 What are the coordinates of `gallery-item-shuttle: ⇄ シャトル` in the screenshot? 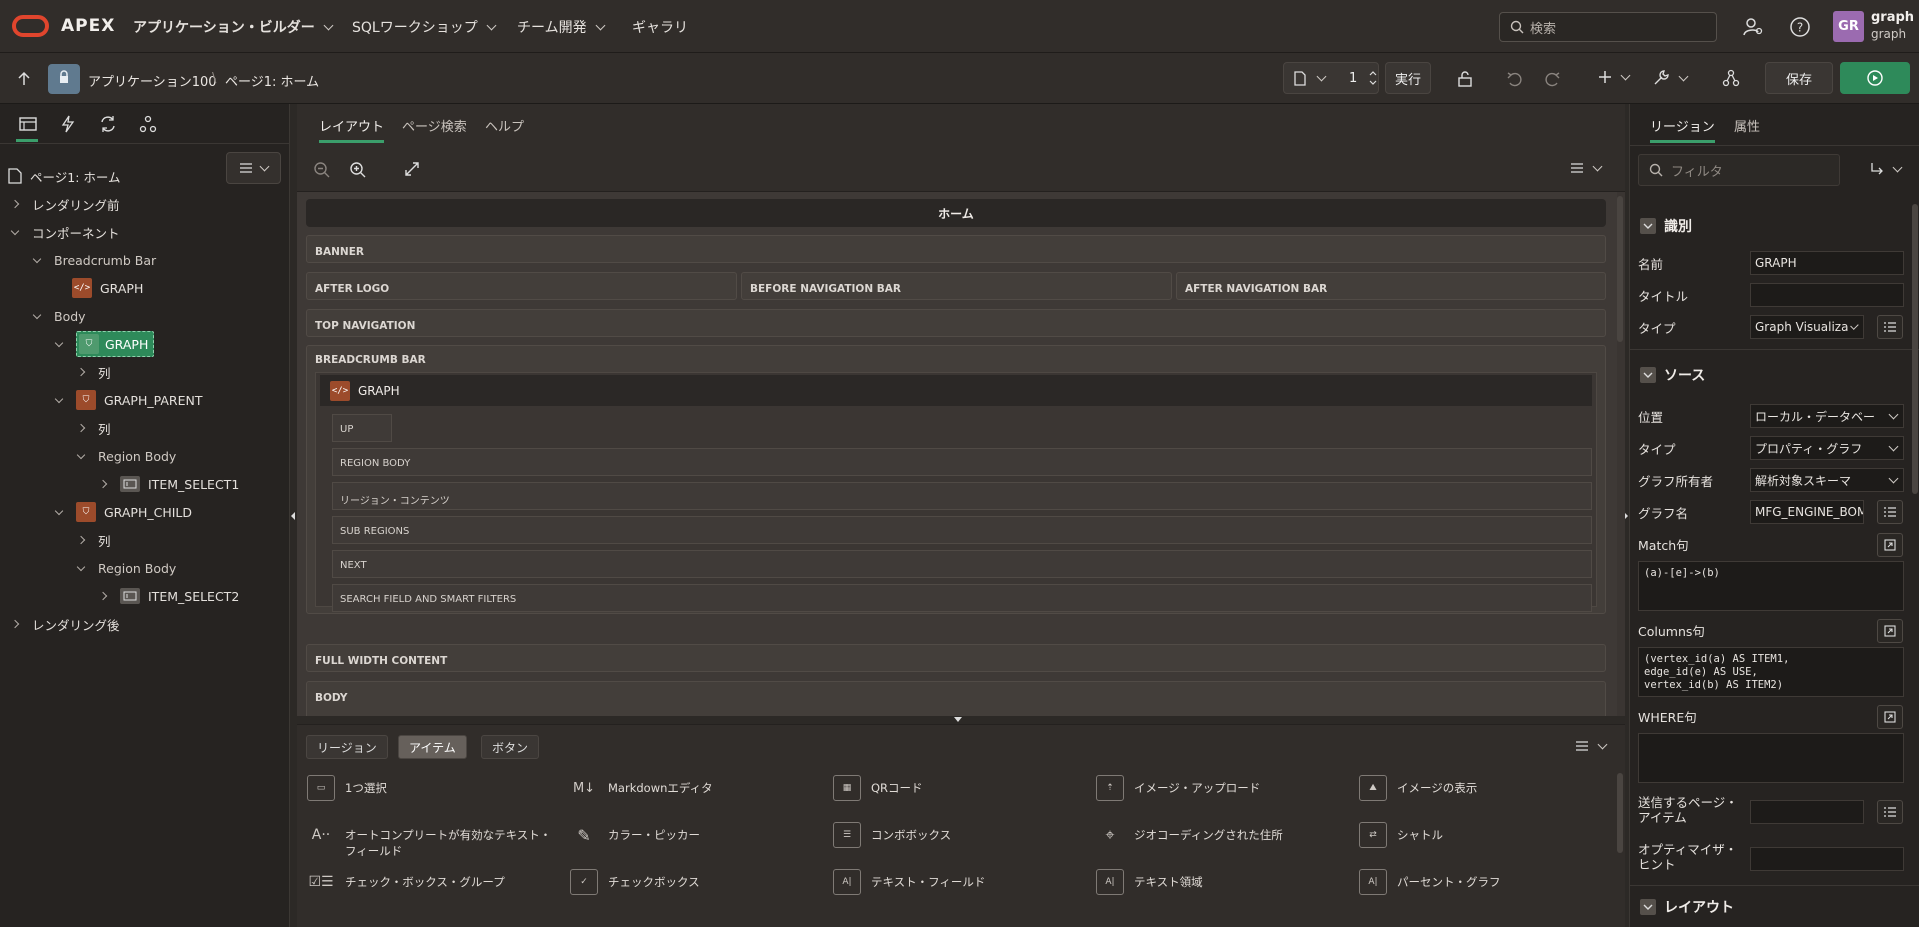 It's located at (1484, 835).